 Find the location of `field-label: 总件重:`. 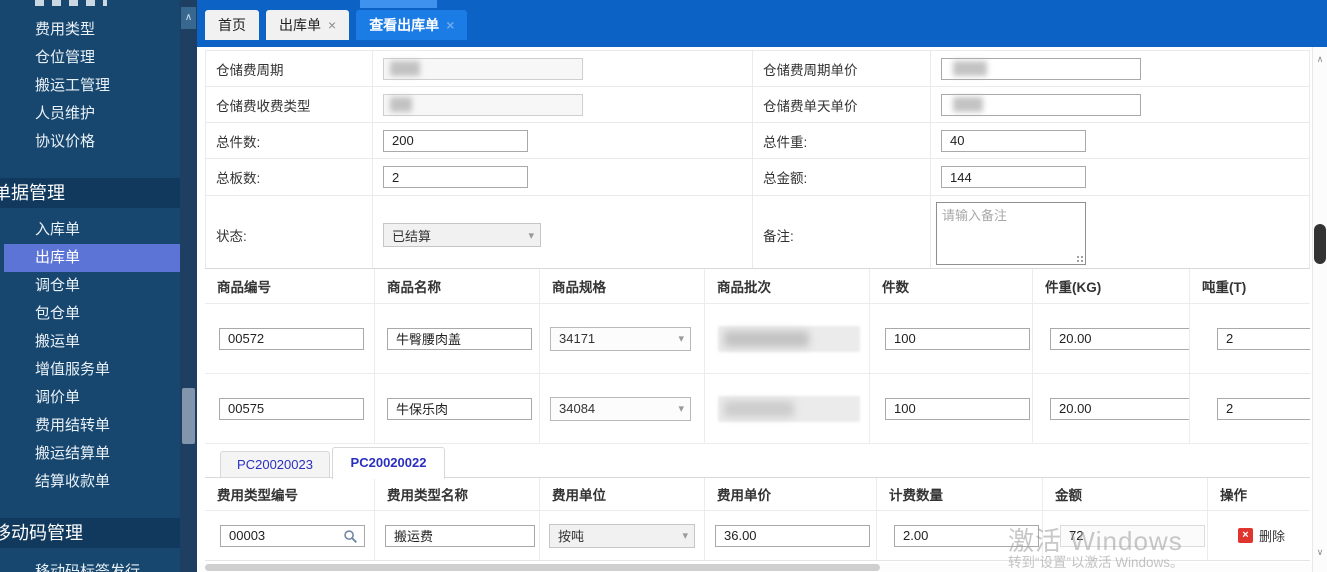

field-label: 总件重: is located at coordinates (842, 140).